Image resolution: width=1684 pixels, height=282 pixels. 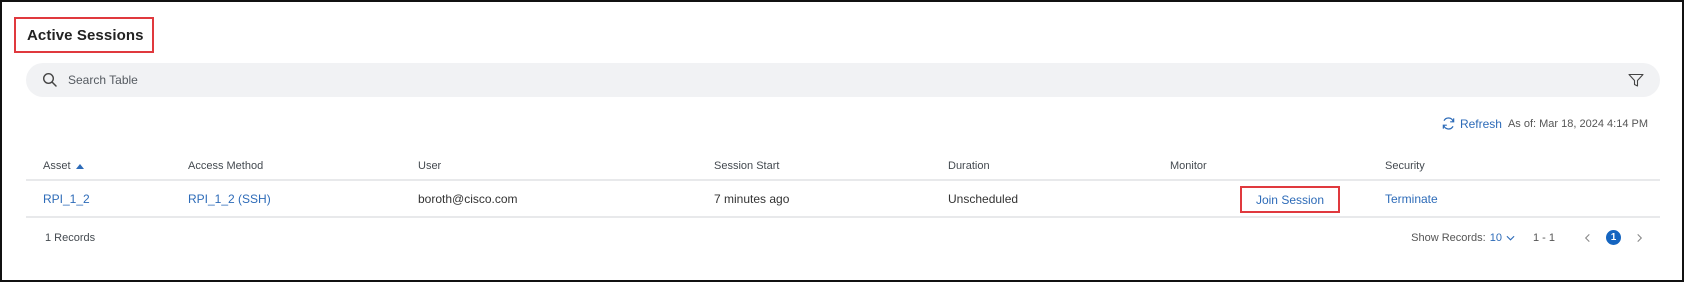 I want to click on page-button-current: 1, so click(x=1613, y=237).